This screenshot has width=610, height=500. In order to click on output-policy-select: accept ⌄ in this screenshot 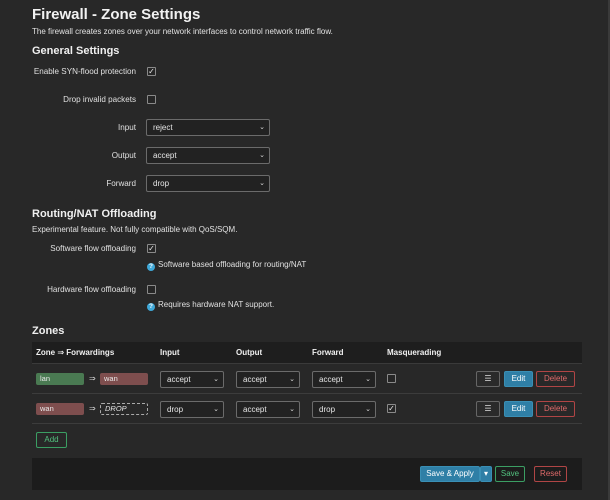, I will do `click(208, 155)`.